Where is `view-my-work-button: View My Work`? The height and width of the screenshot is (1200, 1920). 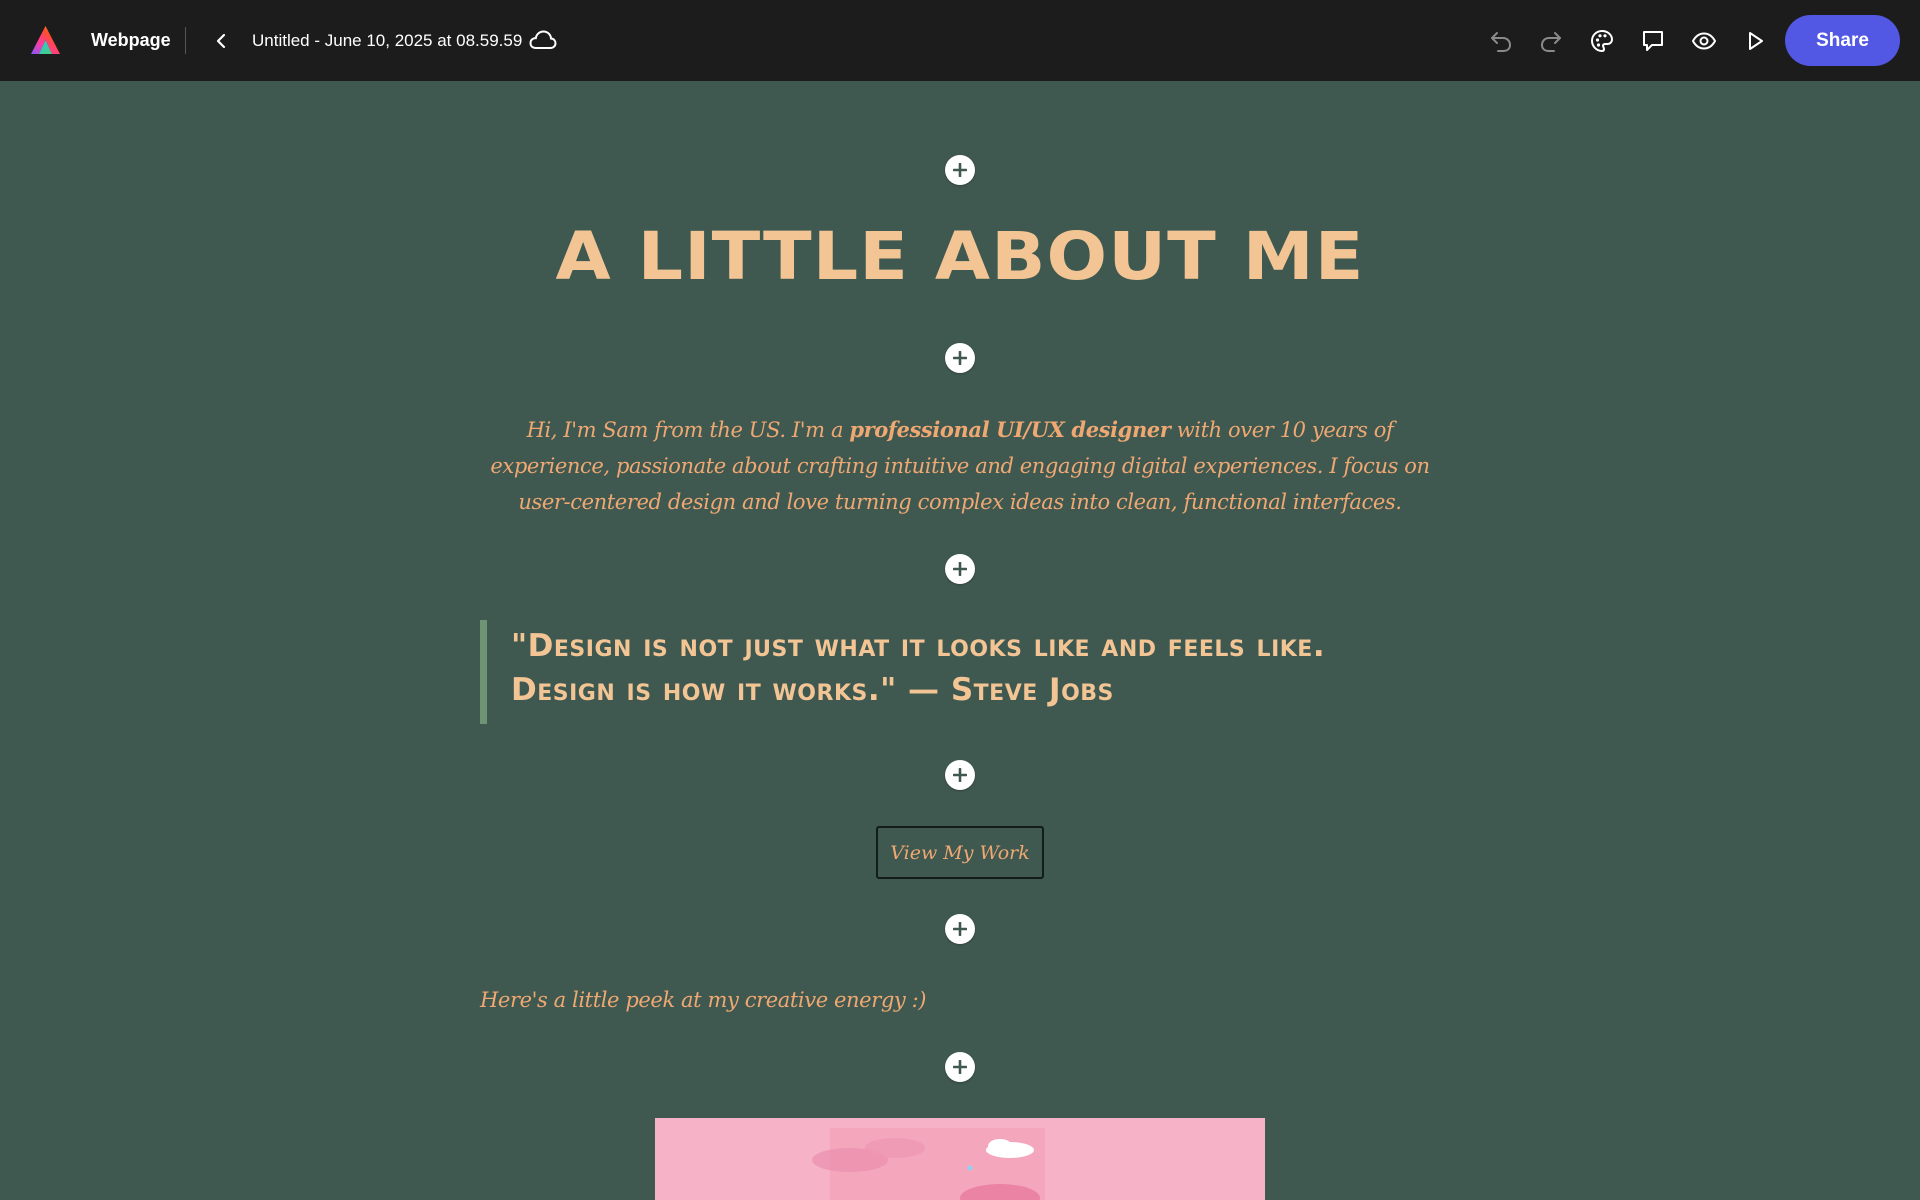
view-my-work-button: View My Work is located at coordinates (960, 852).